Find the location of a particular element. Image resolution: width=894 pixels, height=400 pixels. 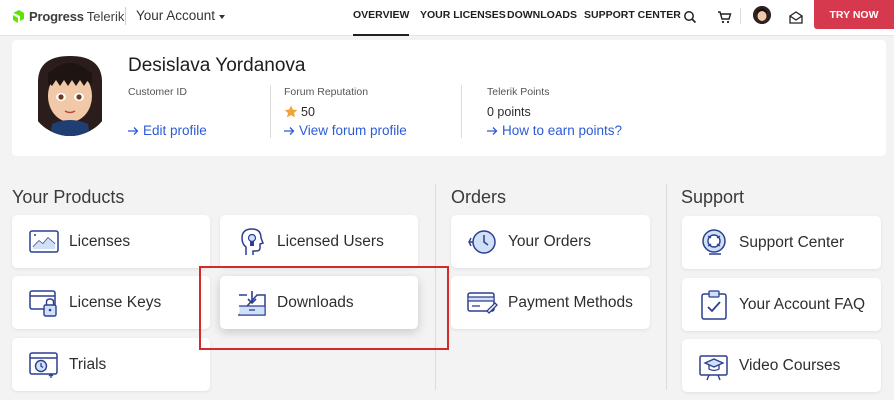

nav-your-licenses: YOUR LICENSES is located at coordinates (463, 18).